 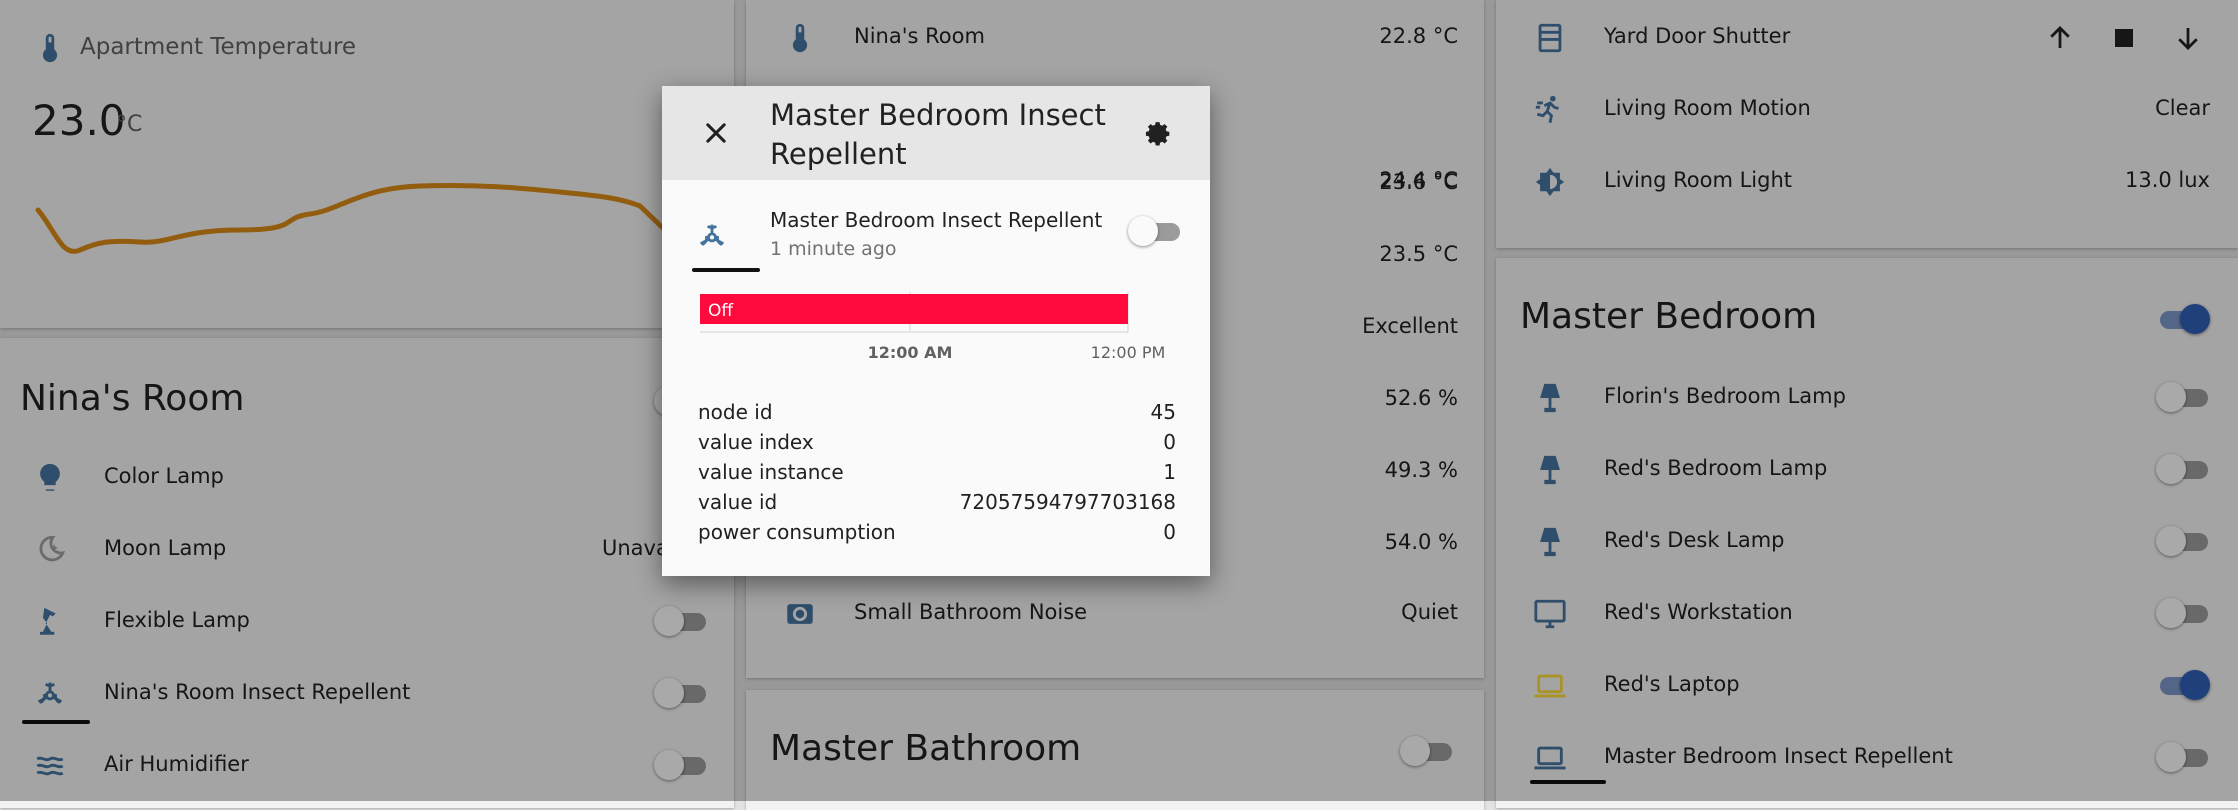 I want to click on list-item-reds-bedroom-lamp: Red's Bedroom Lamp, so click(x=1867, y=470).